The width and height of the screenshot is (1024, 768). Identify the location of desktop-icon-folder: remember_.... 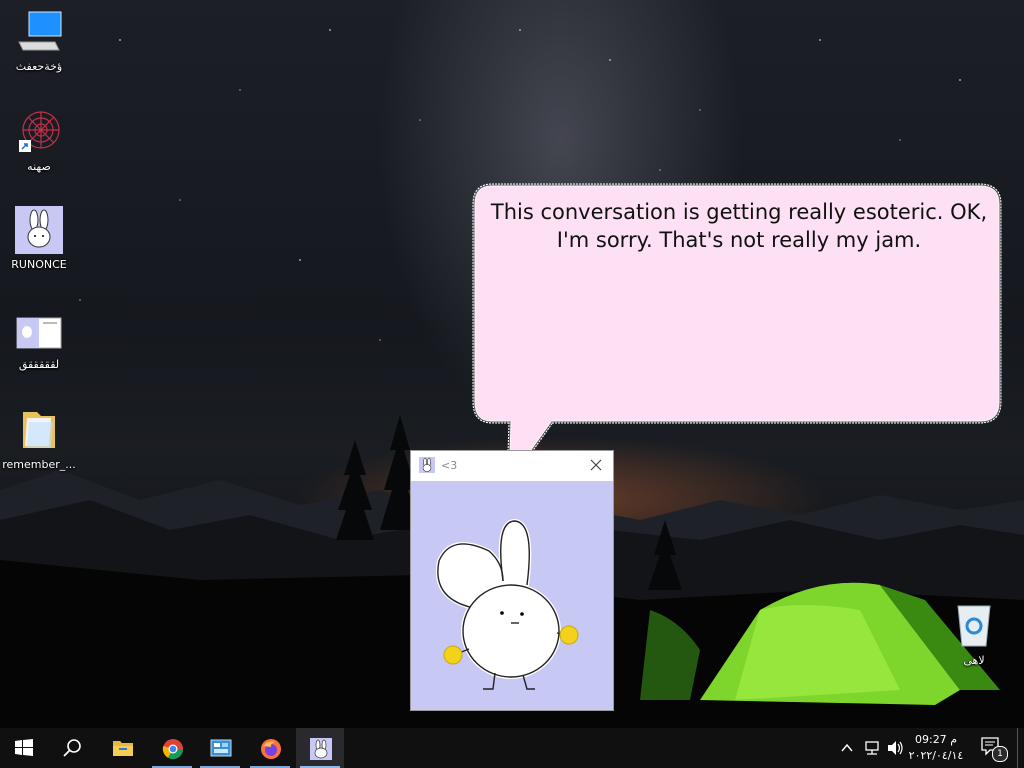
(39, 438).